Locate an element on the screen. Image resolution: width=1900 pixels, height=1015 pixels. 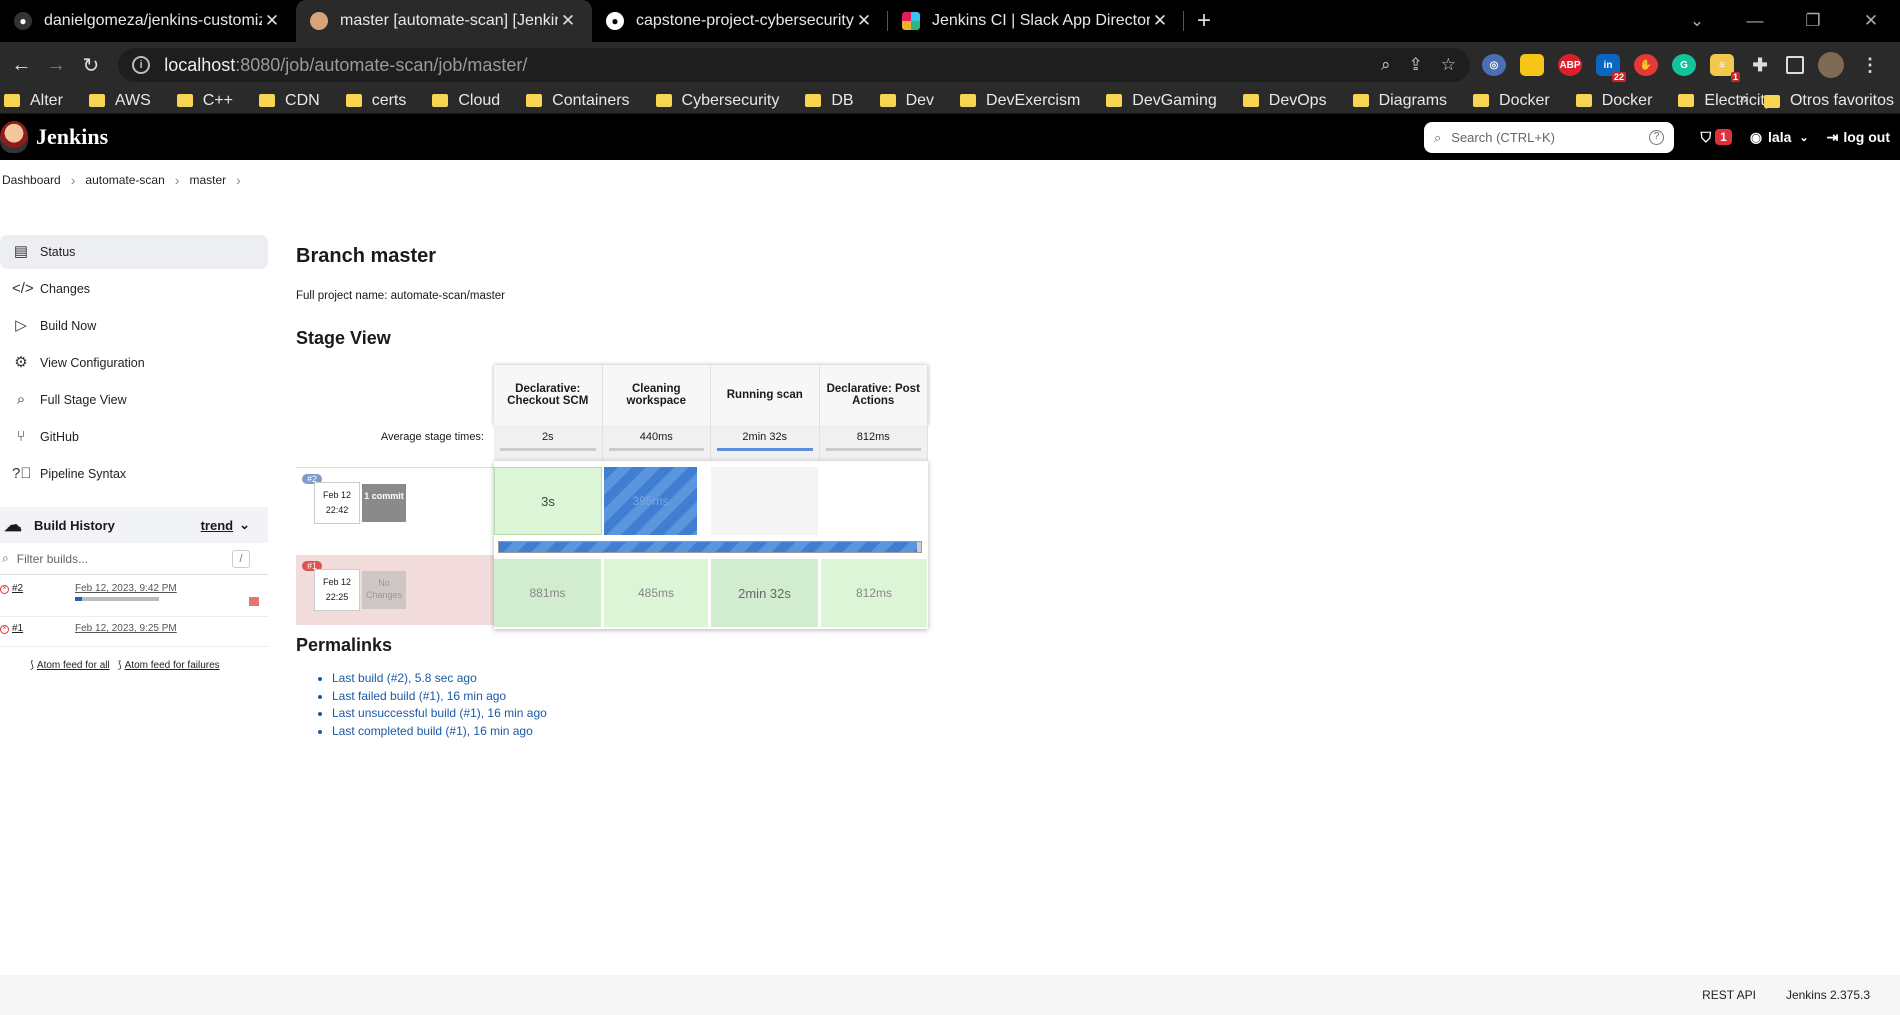
sidebar-item-status: ▤ Status is located at coordinates (134, 252).